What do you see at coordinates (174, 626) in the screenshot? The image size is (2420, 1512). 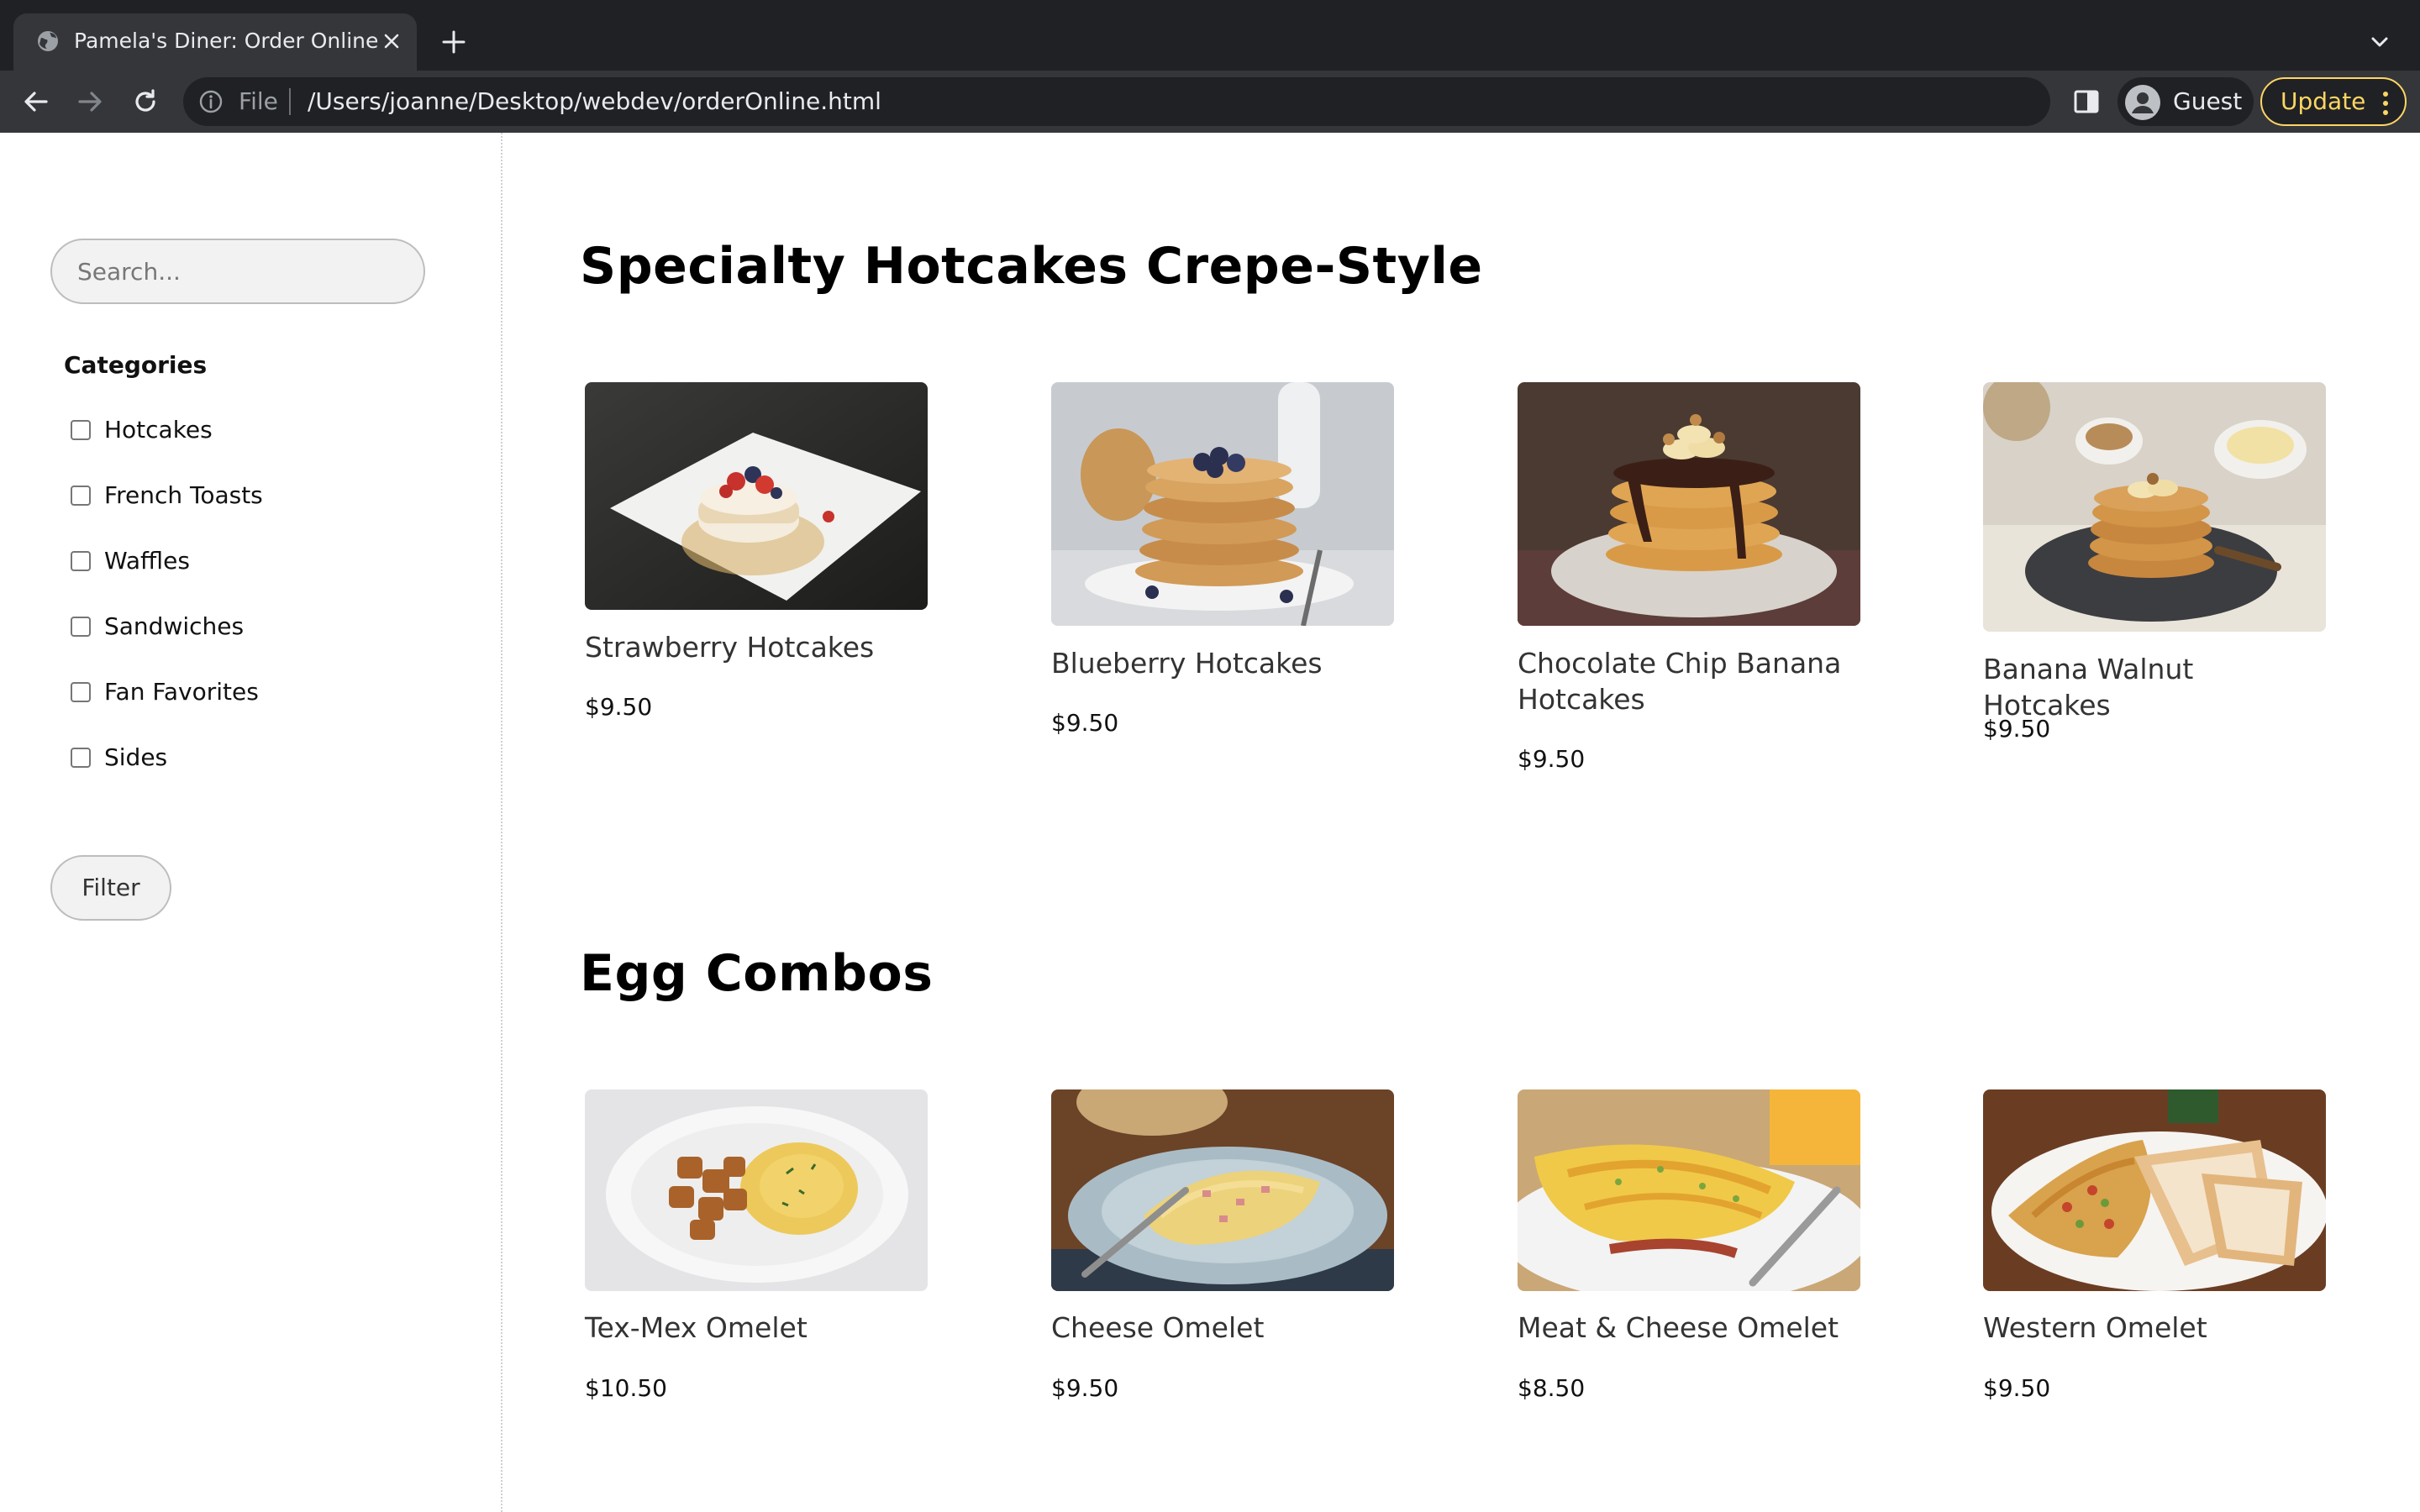 I see `category-label: Sandwiches` at bounding box center [174, 626].